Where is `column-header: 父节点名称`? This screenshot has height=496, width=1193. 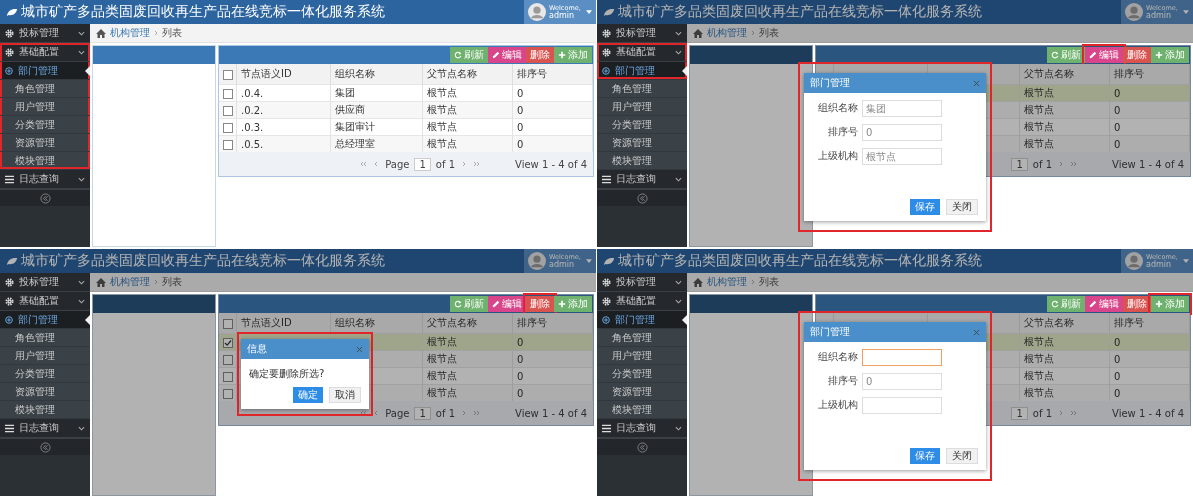 column-header: 父节点名称 is located at coordinates (452, 73).